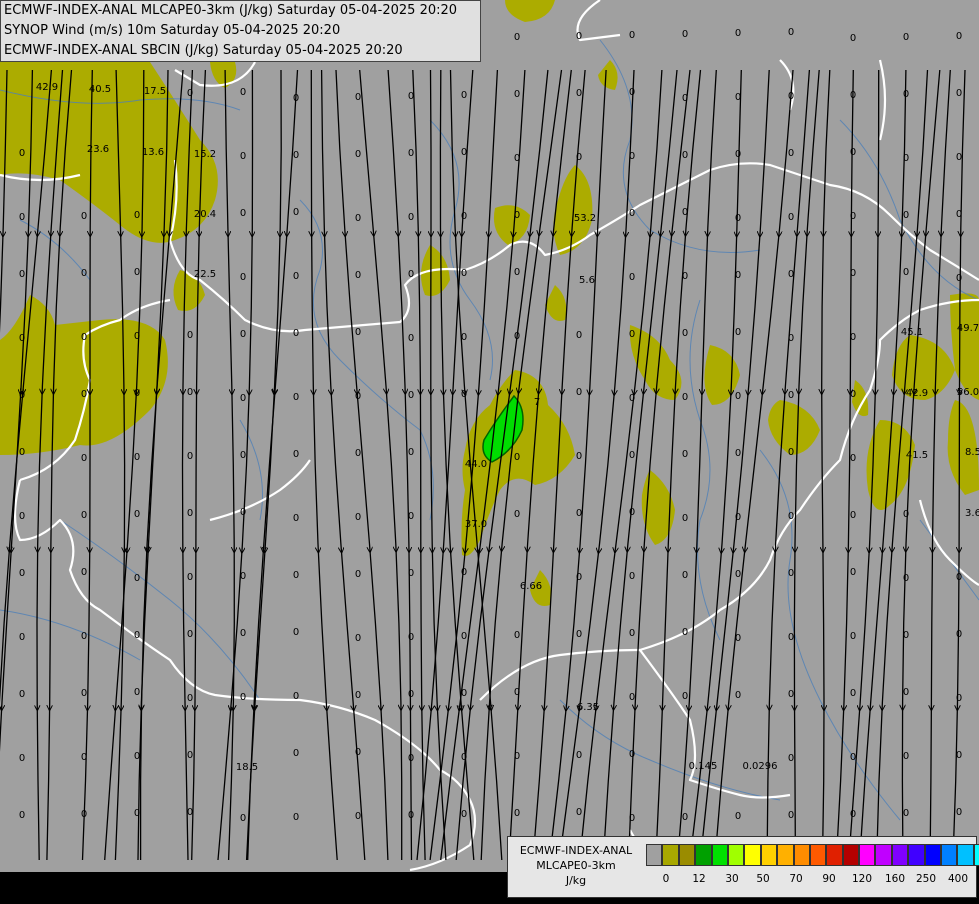  Describe the element at coordinates (810, 880) in the screenshot. I see `legend-ticks: 01230507090120160250400` at that location.